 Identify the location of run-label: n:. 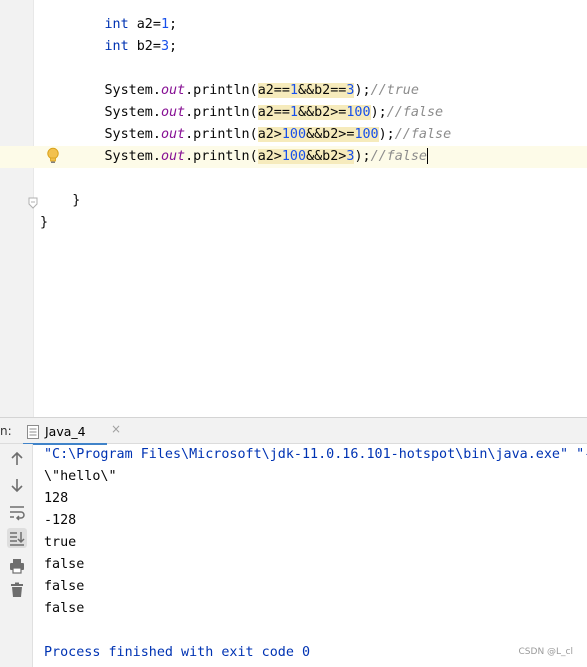
(6, 431).